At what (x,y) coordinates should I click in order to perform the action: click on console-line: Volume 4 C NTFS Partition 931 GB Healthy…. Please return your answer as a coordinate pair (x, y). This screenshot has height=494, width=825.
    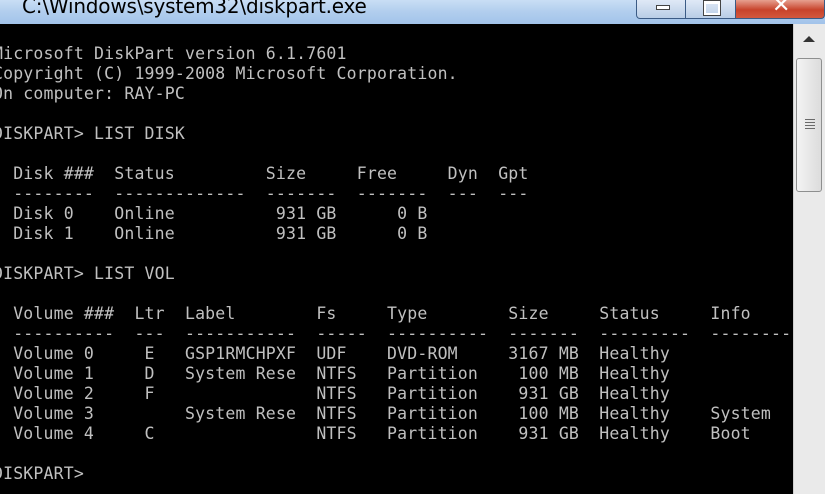
    Looking at the image, I should click on (375, 433).